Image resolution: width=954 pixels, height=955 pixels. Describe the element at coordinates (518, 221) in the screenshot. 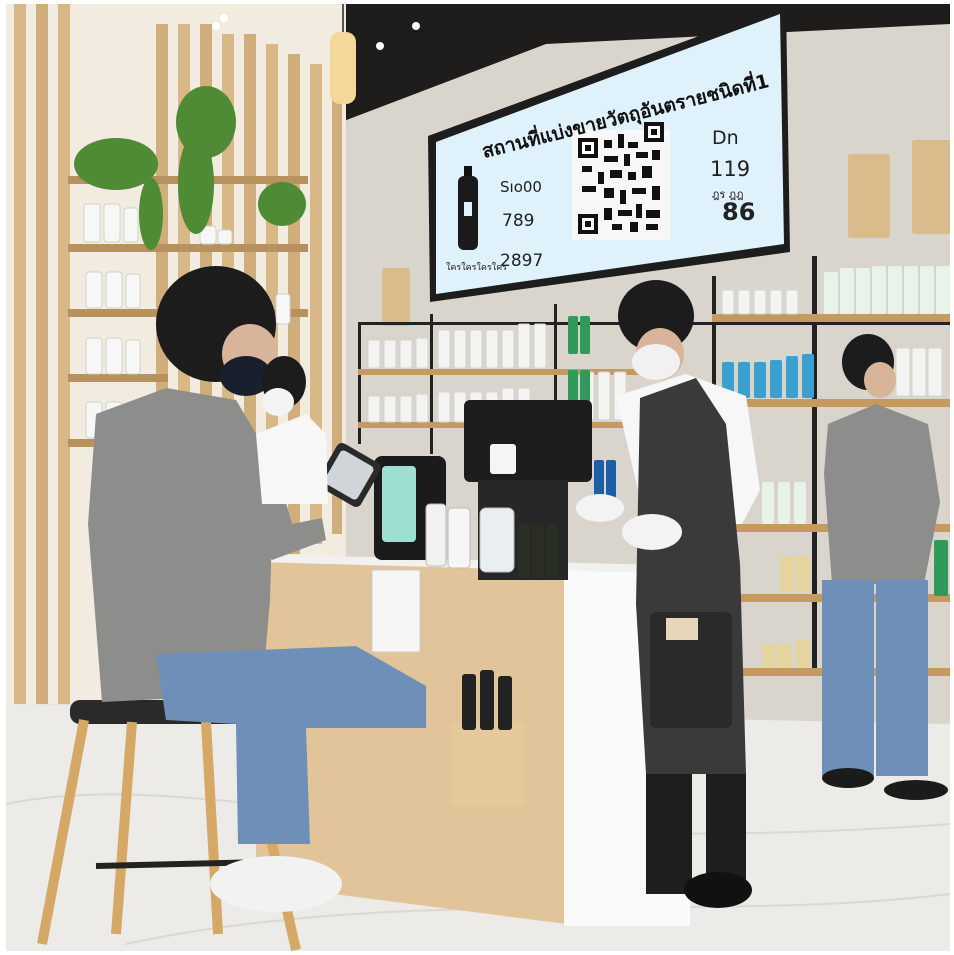

I see `monitor-left-value-1: 789` at that location.